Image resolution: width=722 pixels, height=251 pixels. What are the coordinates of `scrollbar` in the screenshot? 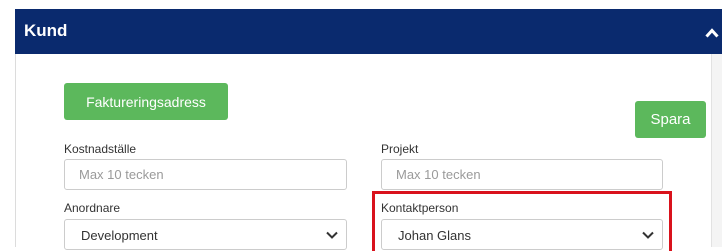 It's located at (716, 150).